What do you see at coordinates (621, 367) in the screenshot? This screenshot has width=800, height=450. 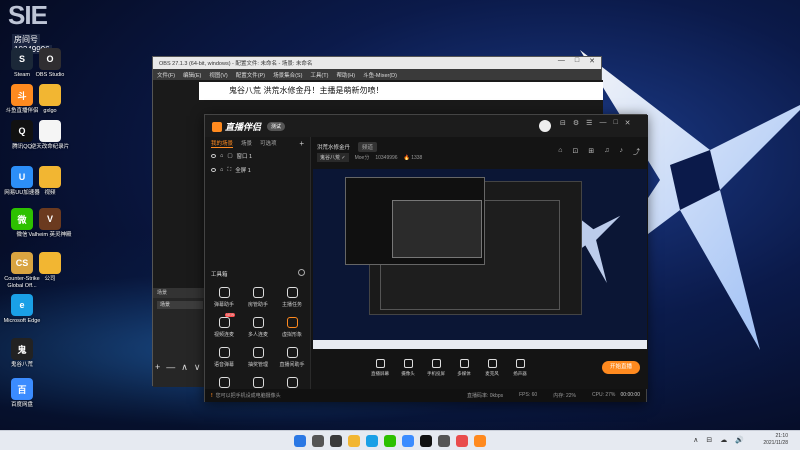 I see `start-live-button: 开始直播` at bounding box center [621, 367].